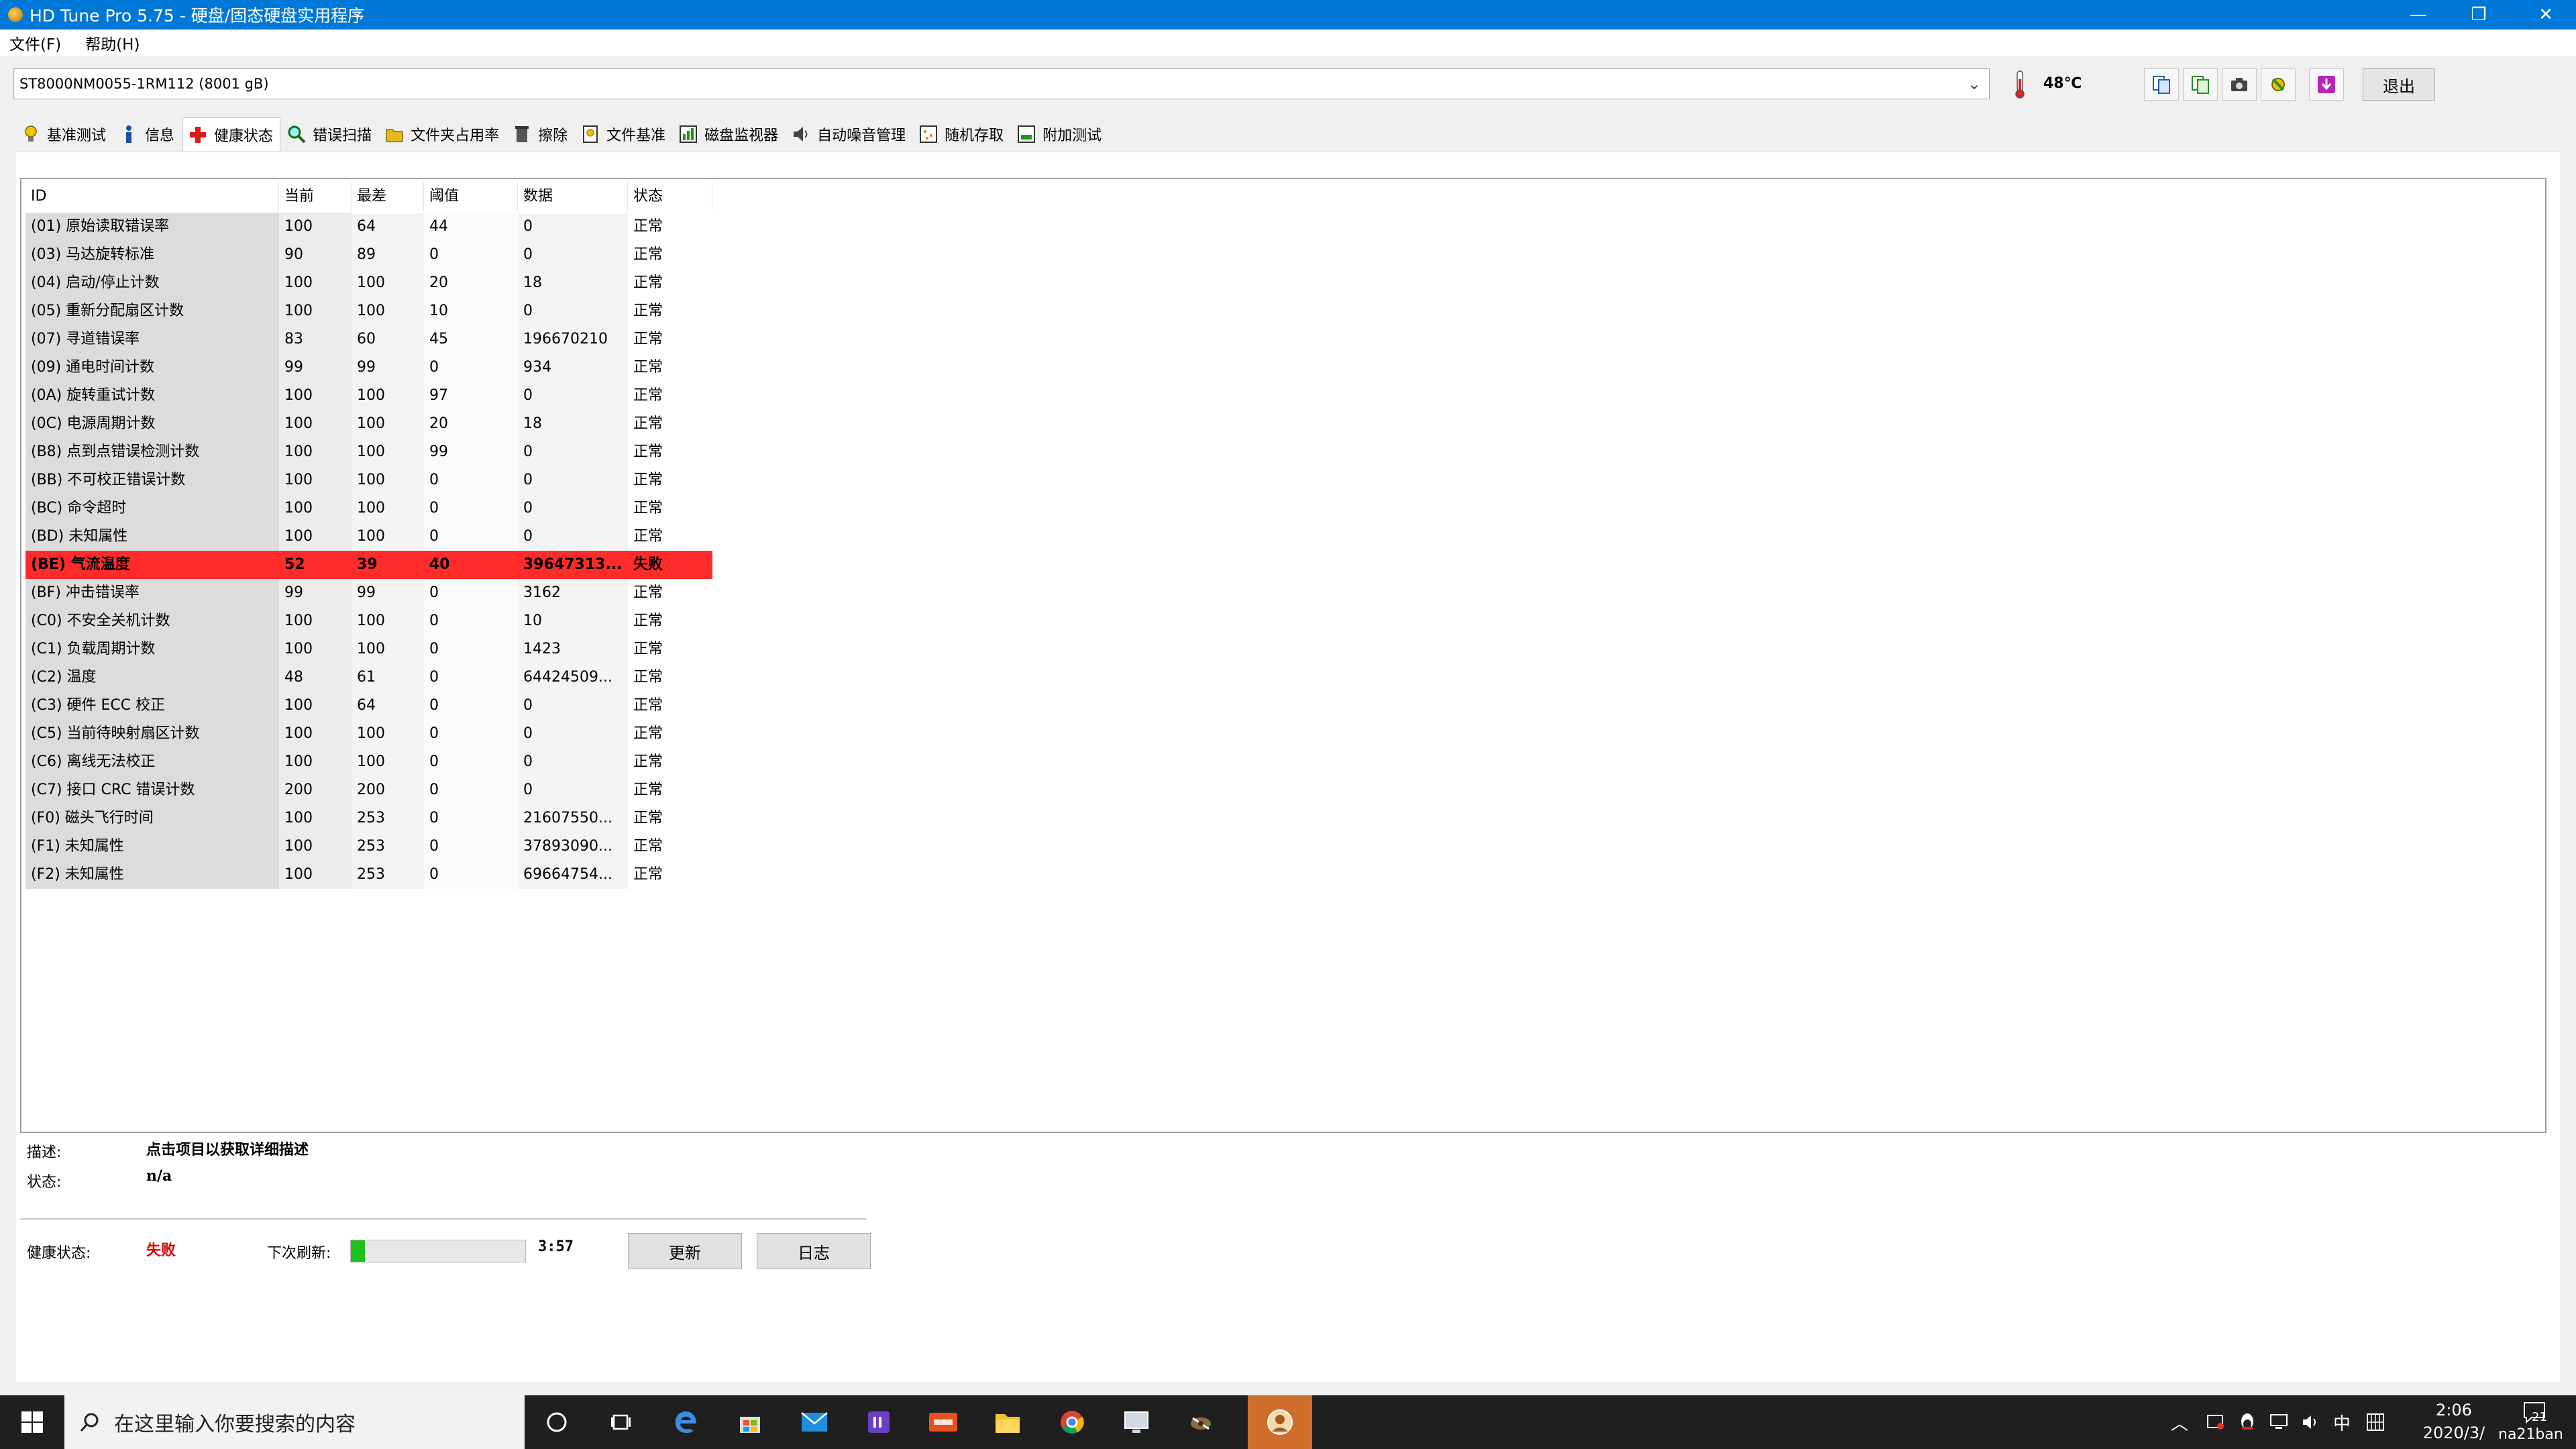 This screenshot has width=2576, height=1449. What do you see at coordinates (231, 134) in the screenshot?
I see `tab-health: 健康状态` at bounding box center [231, 134].